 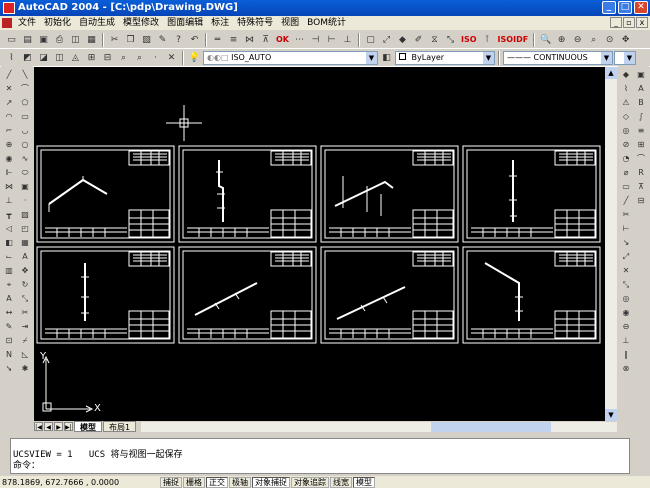 I want to click on frame-icon: ▢, so click(x=370, y=39).